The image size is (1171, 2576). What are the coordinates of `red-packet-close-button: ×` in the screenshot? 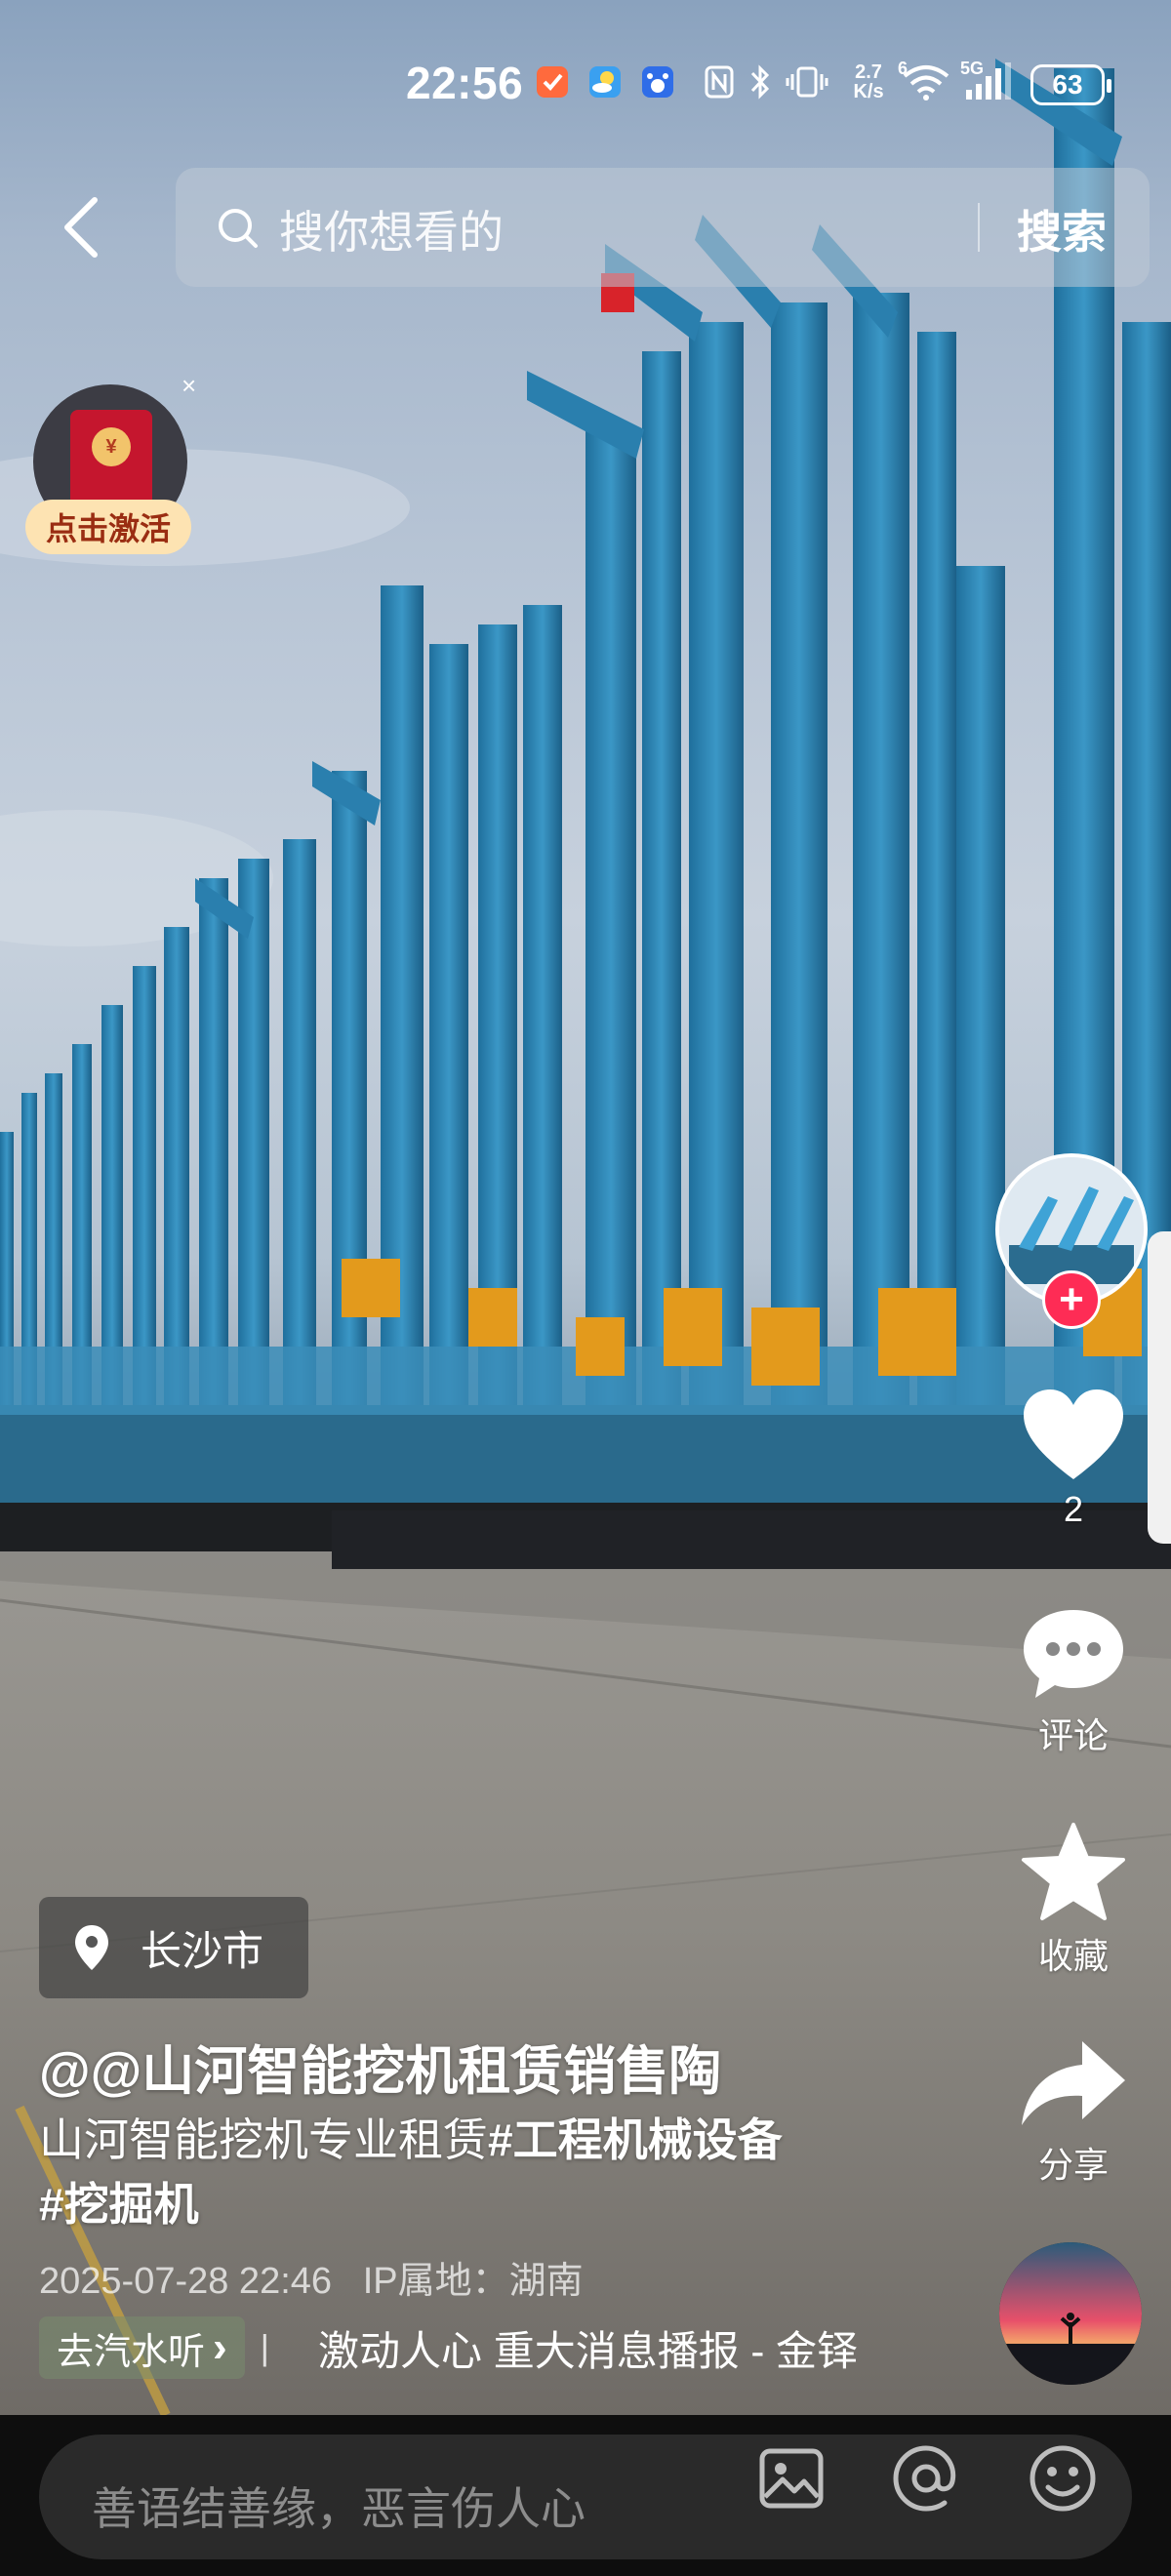 It's located at (189, 386).